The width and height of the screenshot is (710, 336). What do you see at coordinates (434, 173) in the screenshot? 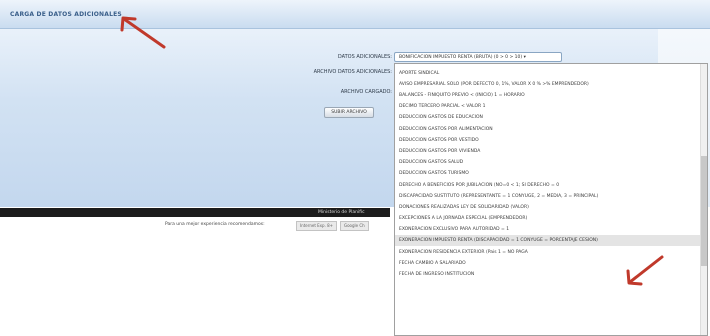
I see `dropdown-option: DEDUCCION GASTOS TURISMO` at bounding box center [434, 173].